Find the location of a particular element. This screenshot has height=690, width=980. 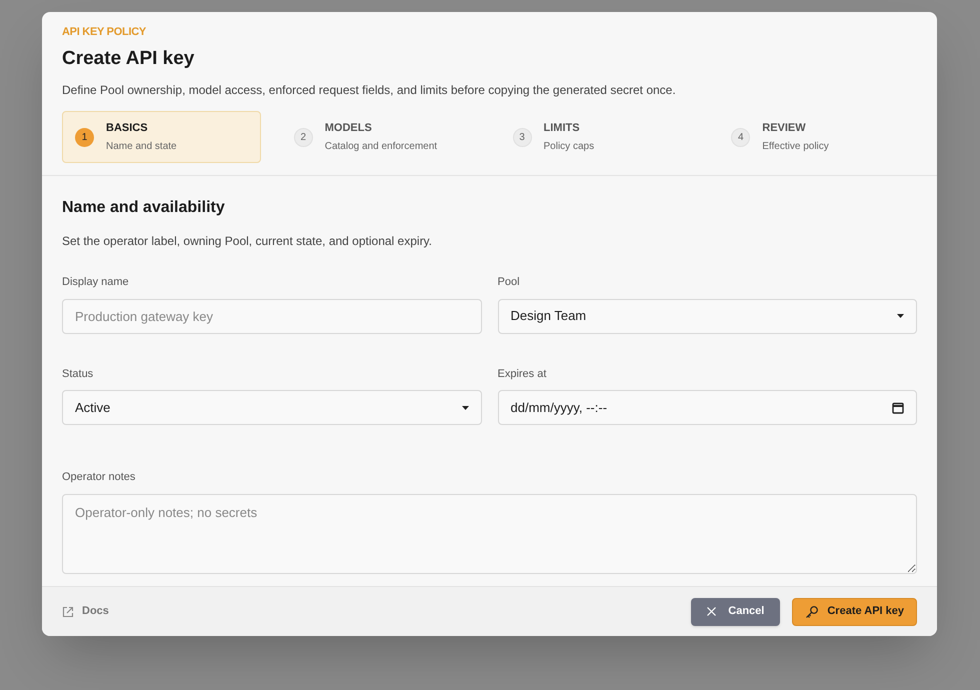

close-icon is located at coordinates (711, 611).